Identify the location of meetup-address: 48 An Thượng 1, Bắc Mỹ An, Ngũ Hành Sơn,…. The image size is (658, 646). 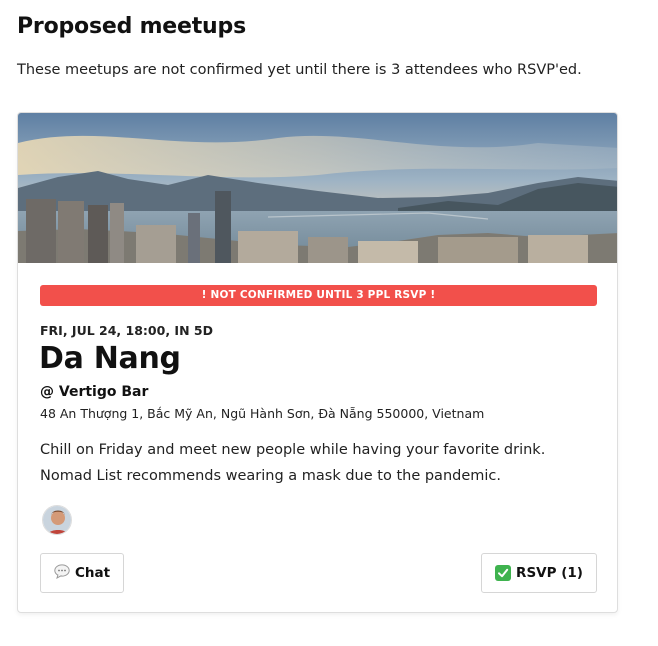
(262, 413).